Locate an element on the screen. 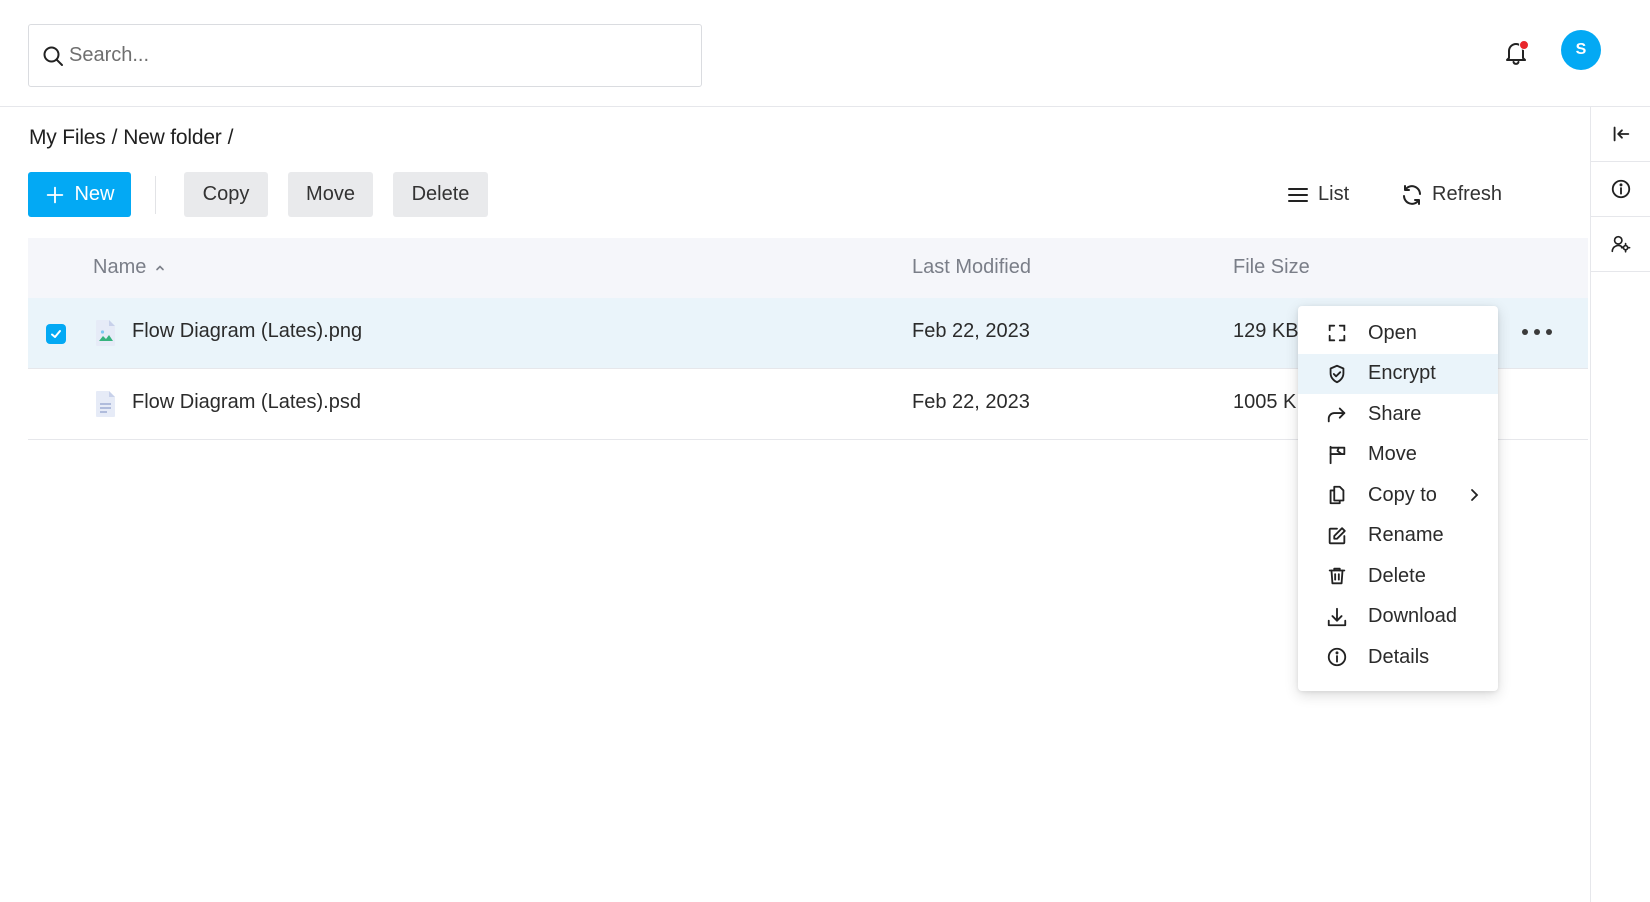  menu-item-label: Open is located at coordinates (1392, 332).